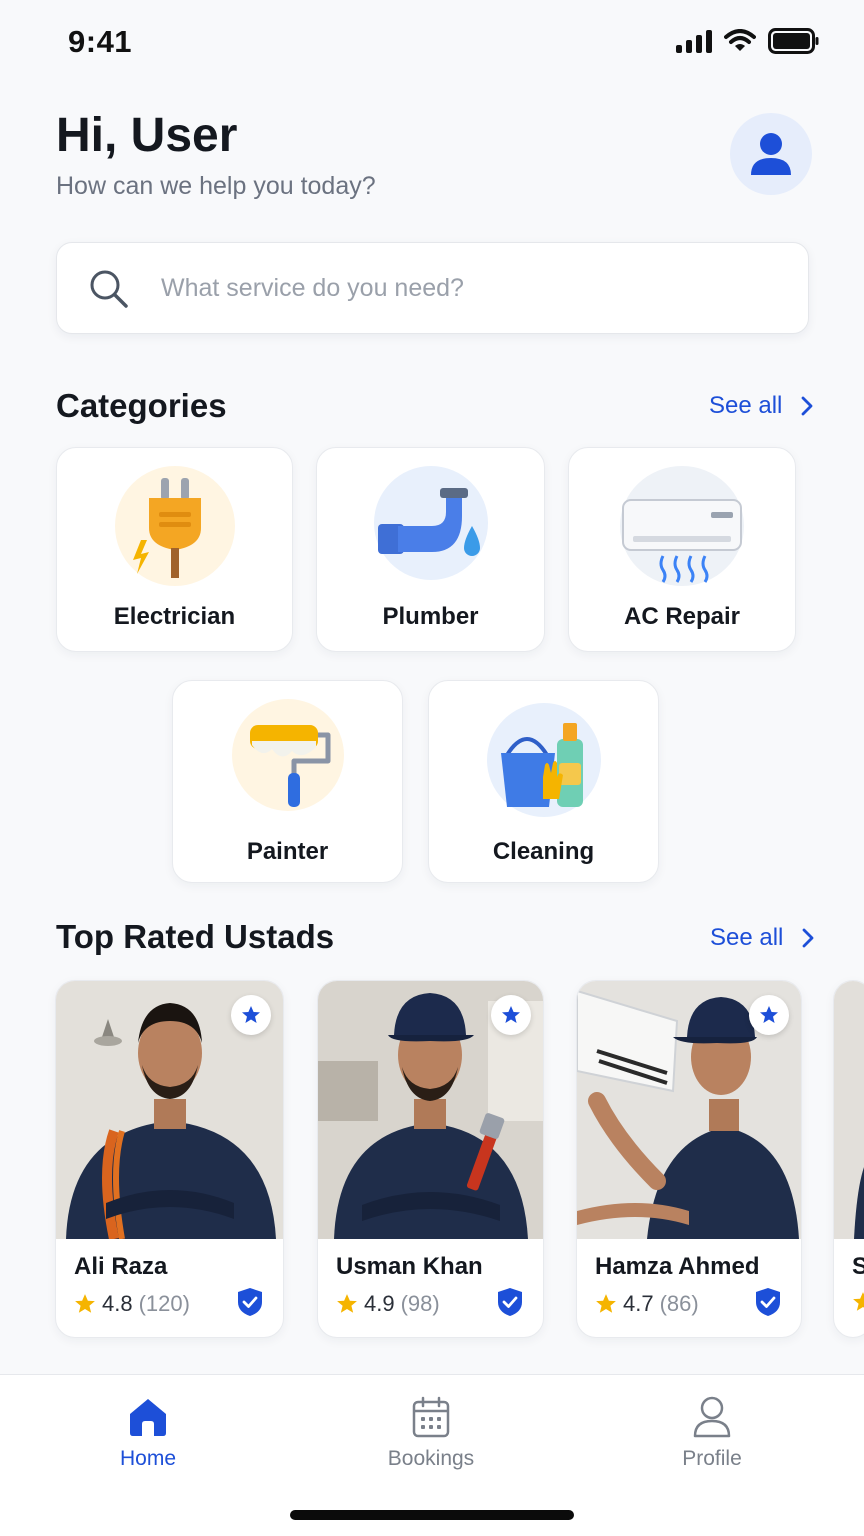 The image size is (864, 1536). What do you see at coordinates (431, 1417) in the screenshot?
I see `calendar-icon` at bounding box center [431, 1417].